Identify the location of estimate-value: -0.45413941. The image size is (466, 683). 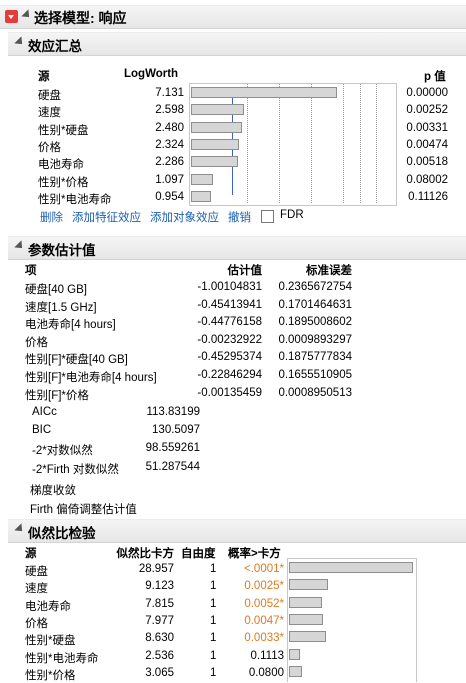
(229, 304).